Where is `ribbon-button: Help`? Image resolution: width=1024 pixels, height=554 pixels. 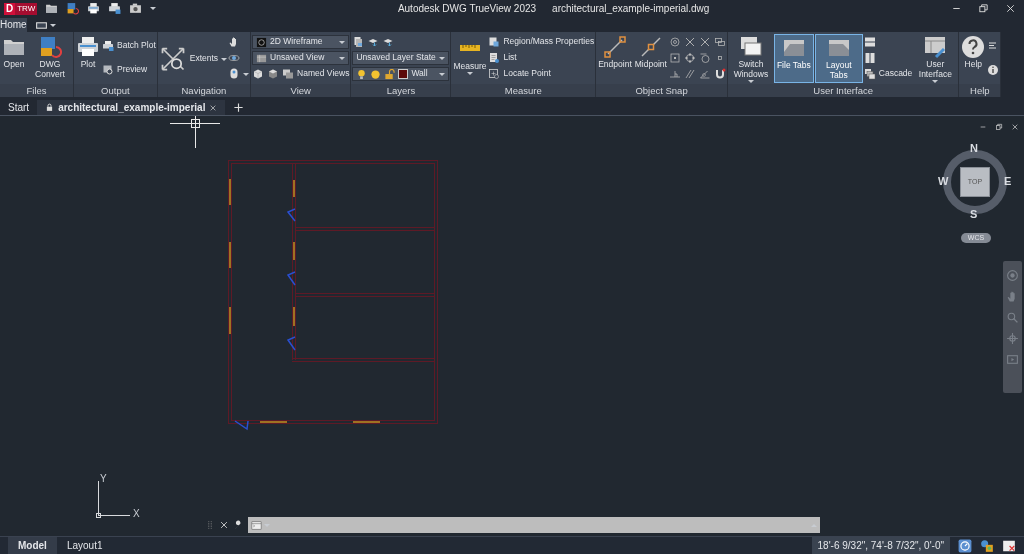 ribbon-button: Help is located at coordinates (973, 58).